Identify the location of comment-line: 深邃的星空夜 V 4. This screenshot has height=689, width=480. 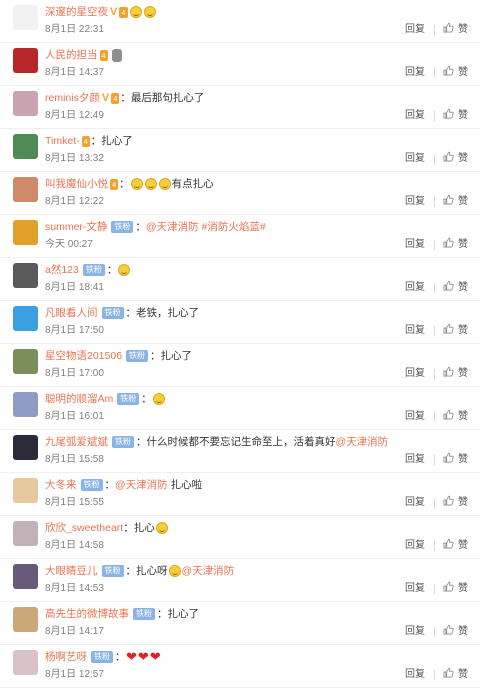
(255, 12).